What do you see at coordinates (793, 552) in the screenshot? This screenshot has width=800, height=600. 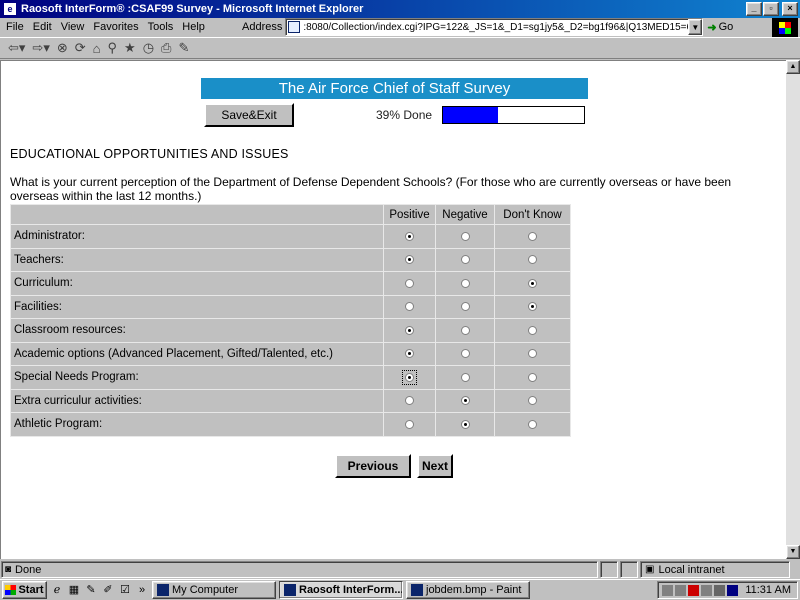 I see `scroll-down-icon: ▼` at bounding box center [793, 552].